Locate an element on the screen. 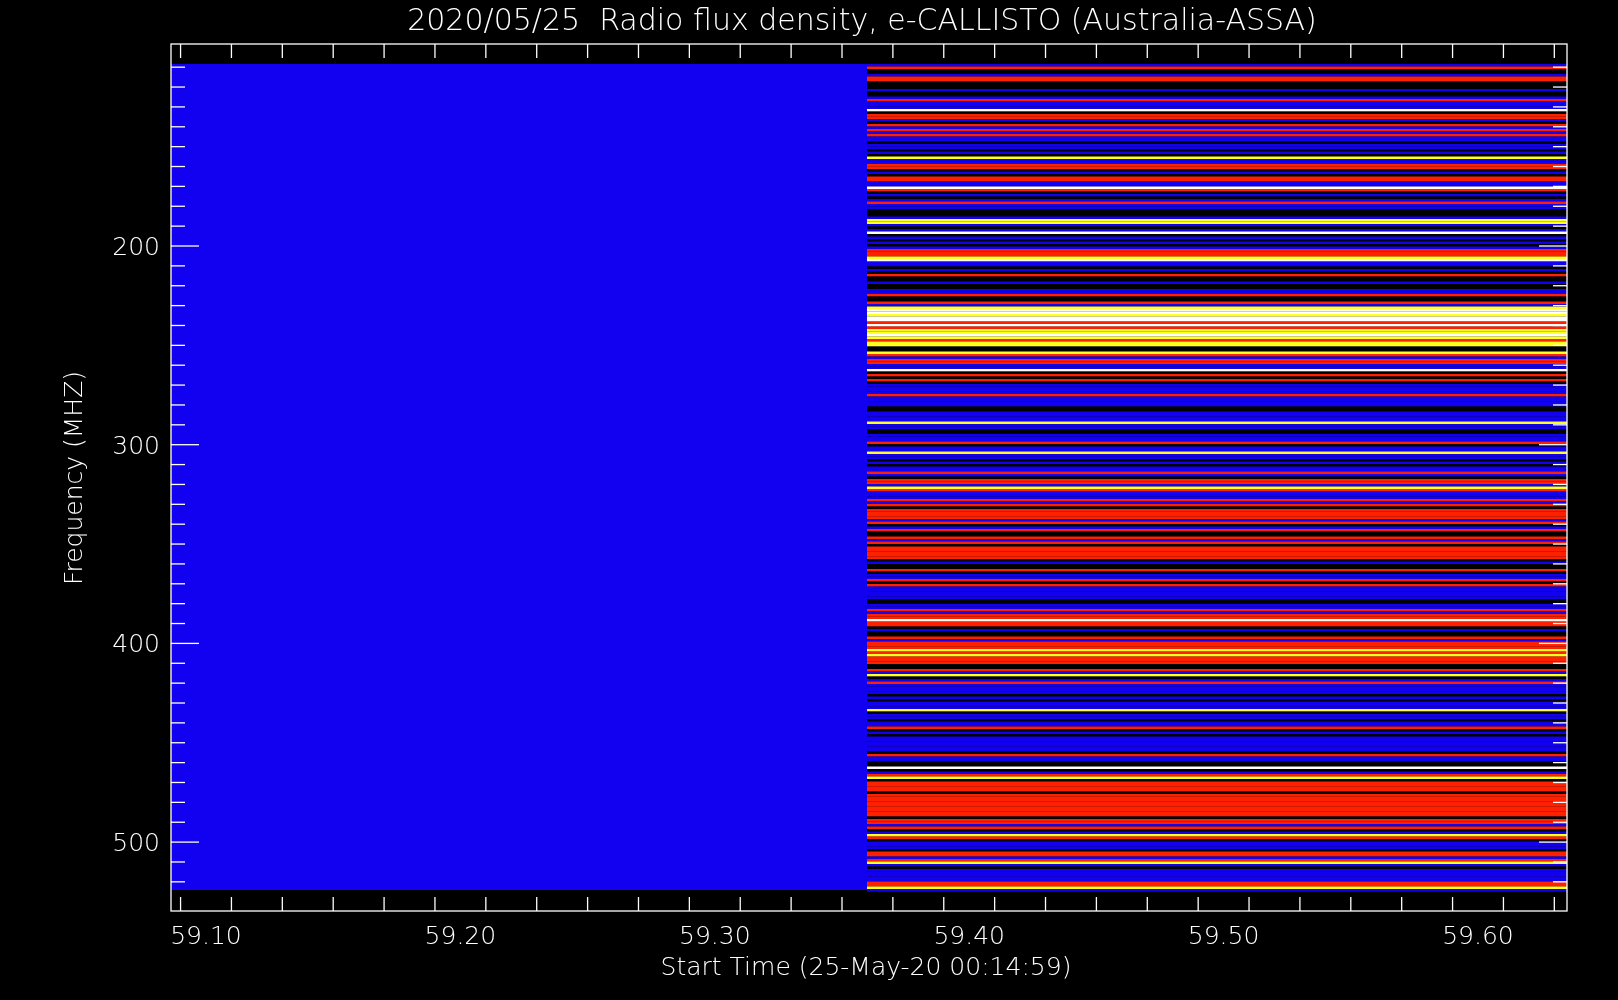 The height and width of the screenshot is (1000, 1618). x-tick-label: 59.40 is located at coordinates (969, 935).